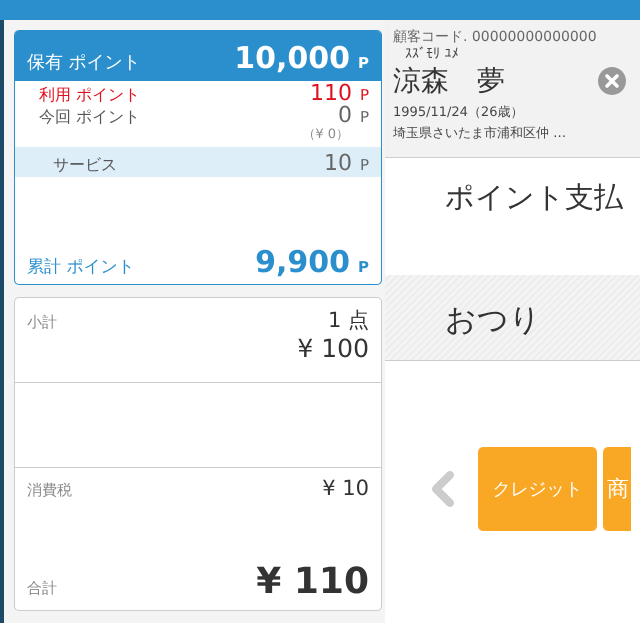  Describe the element at coordinates (443, 489) in the screenshot. I see `chevron-left-icon` at that location.